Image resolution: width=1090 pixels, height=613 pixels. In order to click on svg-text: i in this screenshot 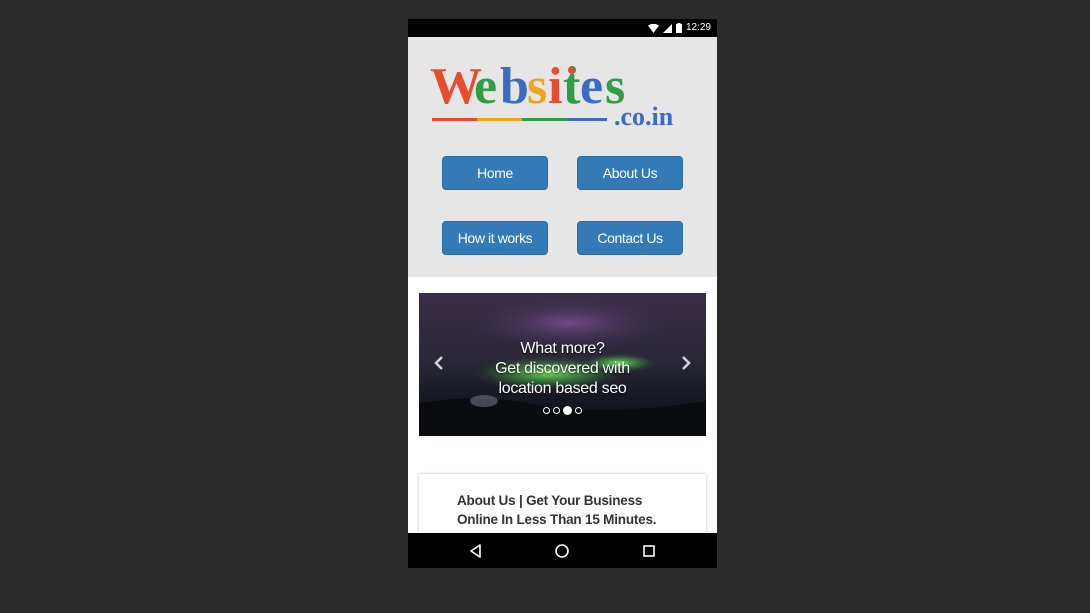, I will do `click(555, 86)`.